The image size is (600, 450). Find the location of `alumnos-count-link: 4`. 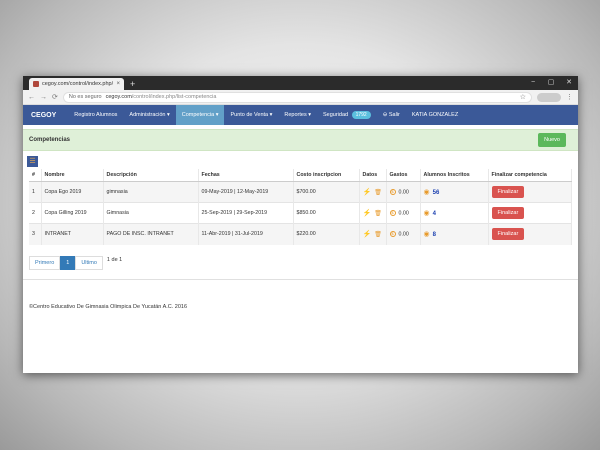

alumnos-count-link: 4 is located at coordinates (434, 214).